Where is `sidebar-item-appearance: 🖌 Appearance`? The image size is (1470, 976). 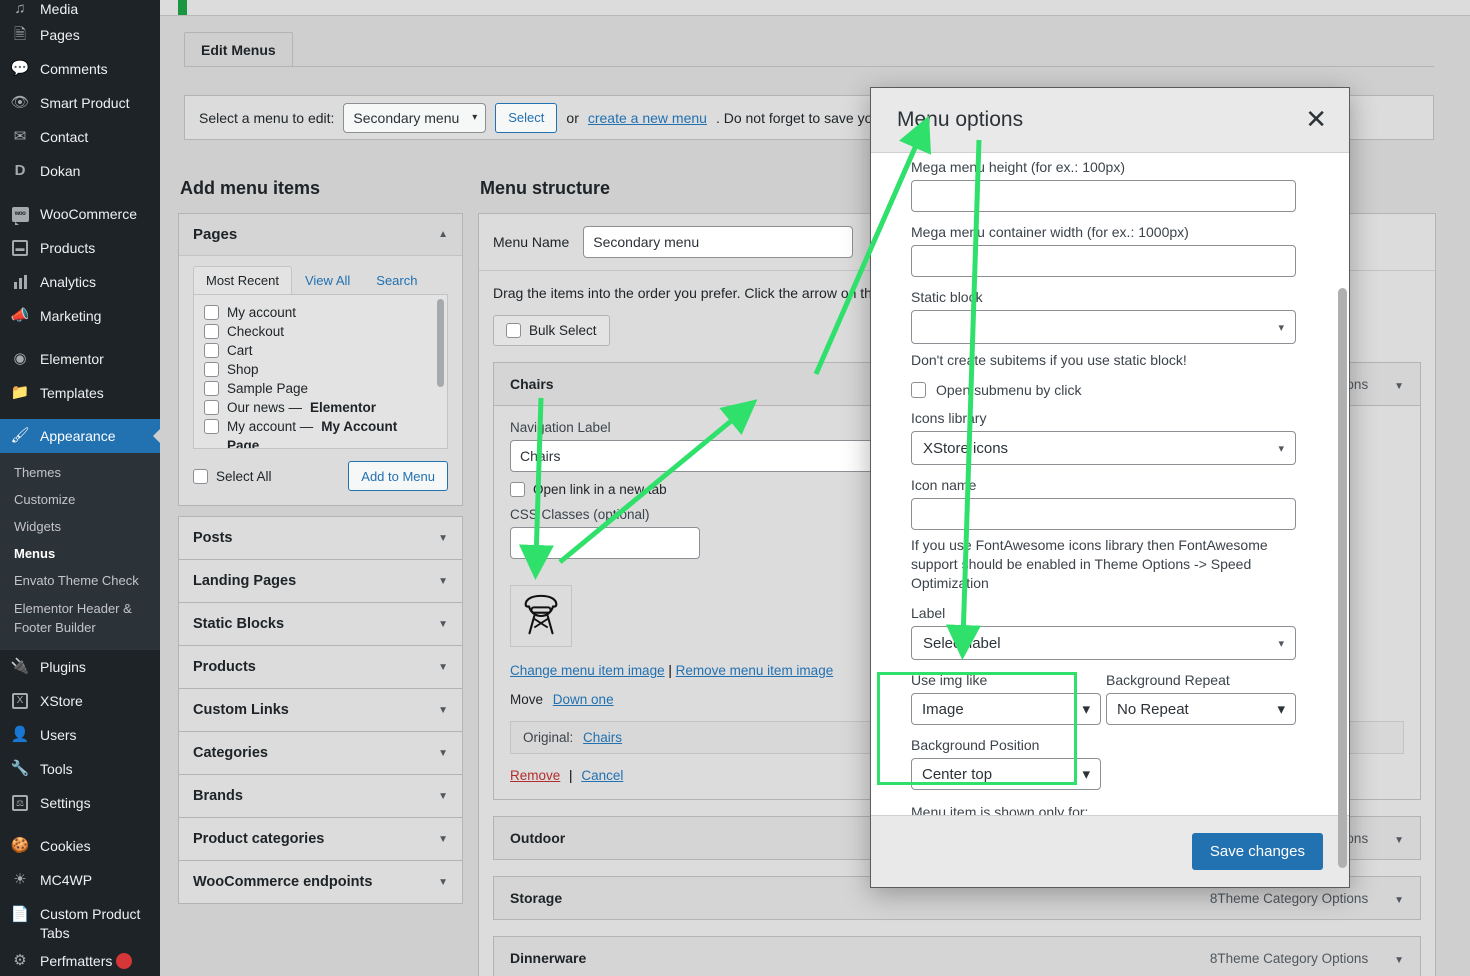 sidebar-item-appearance: 🖌 Appearance is located at coordinates (80, 436).